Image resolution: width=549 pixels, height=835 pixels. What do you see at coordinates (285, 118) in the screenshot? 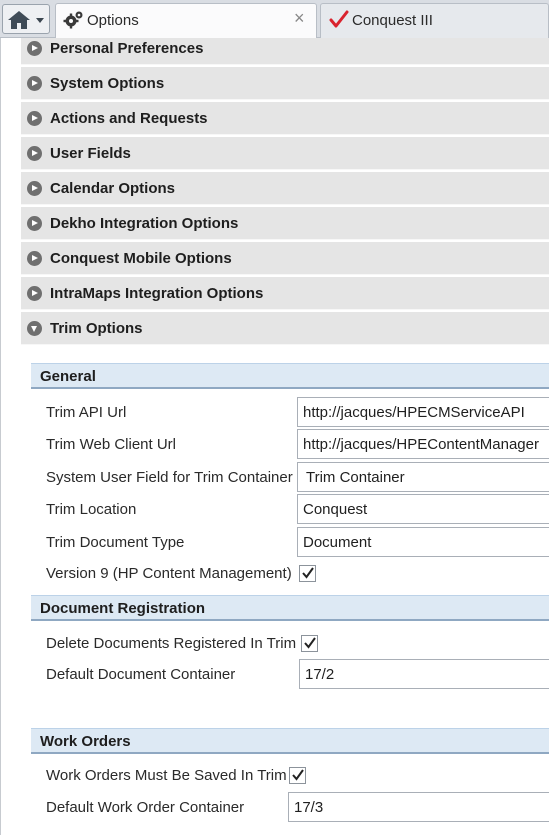
I see `section-actions-and-requests: Actions and Requests` at bounding box center [285, 118].